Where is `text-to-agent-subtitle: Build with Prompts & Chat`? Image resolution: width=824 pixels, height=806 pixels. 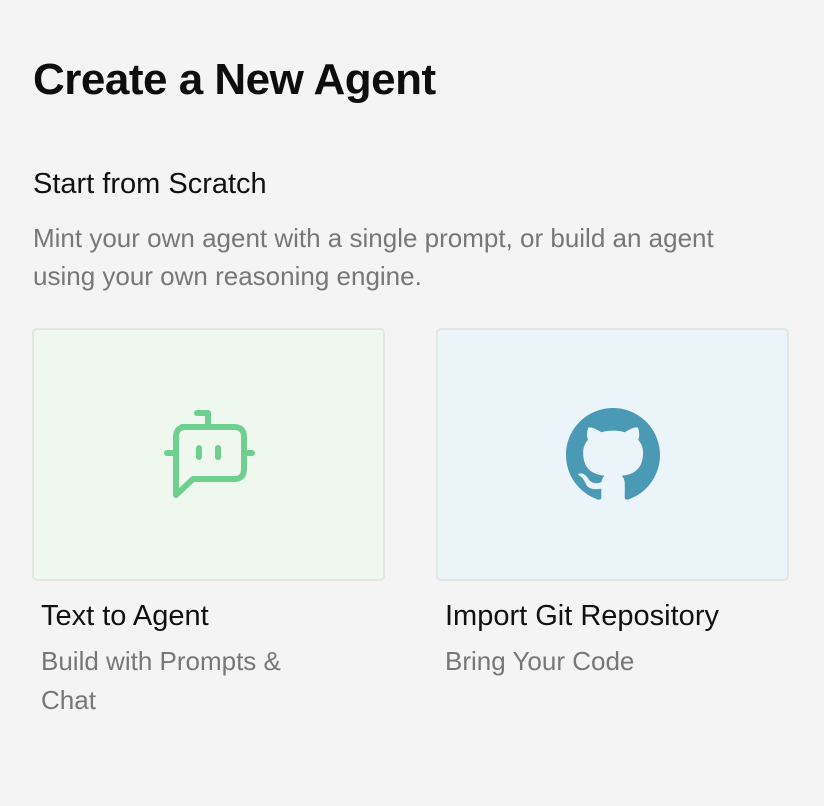
text-to-agent-subtitle: Build with Prompts & Chat is located at coordinates (161, 680).